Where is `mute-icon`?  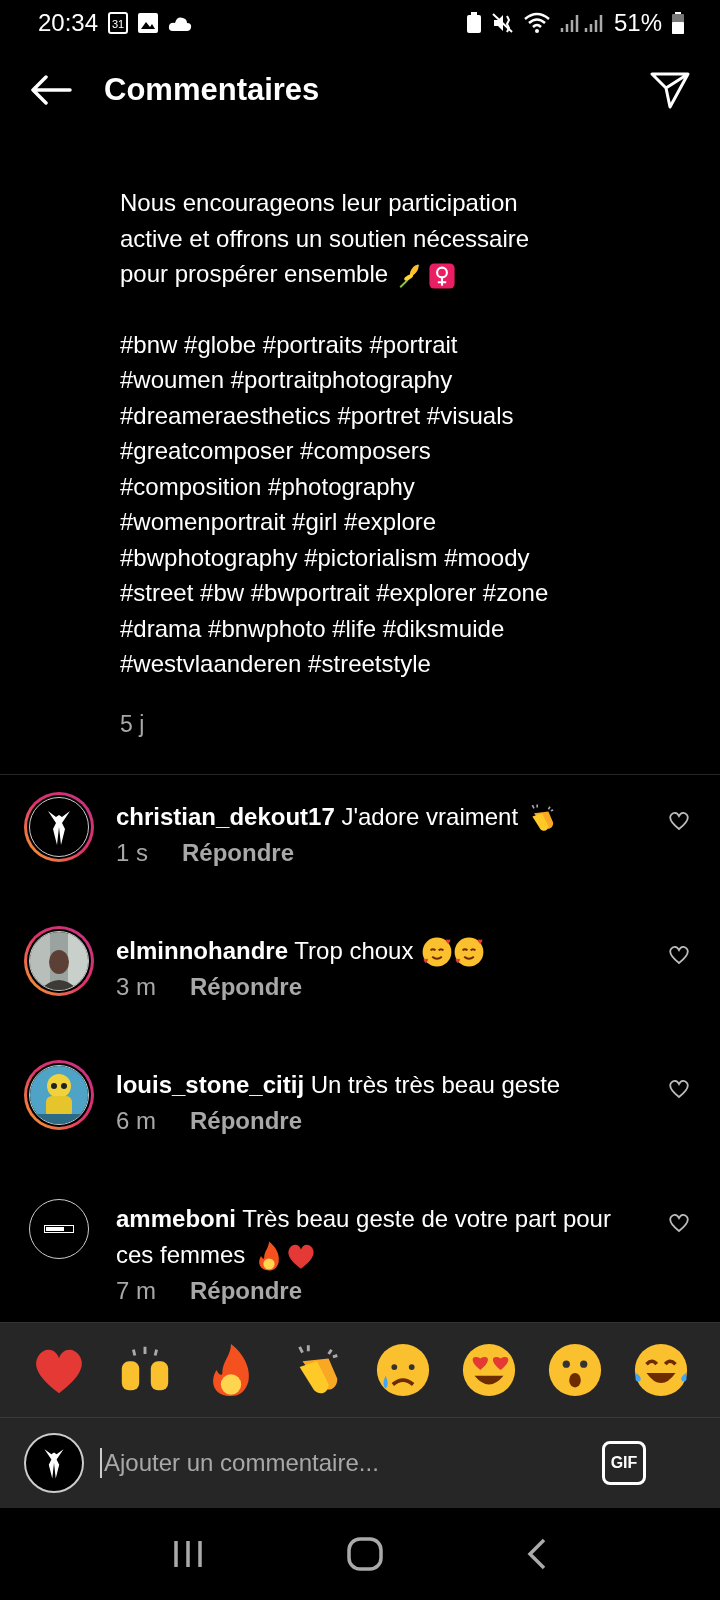 mute-icon is located at coordinates (502, 22).